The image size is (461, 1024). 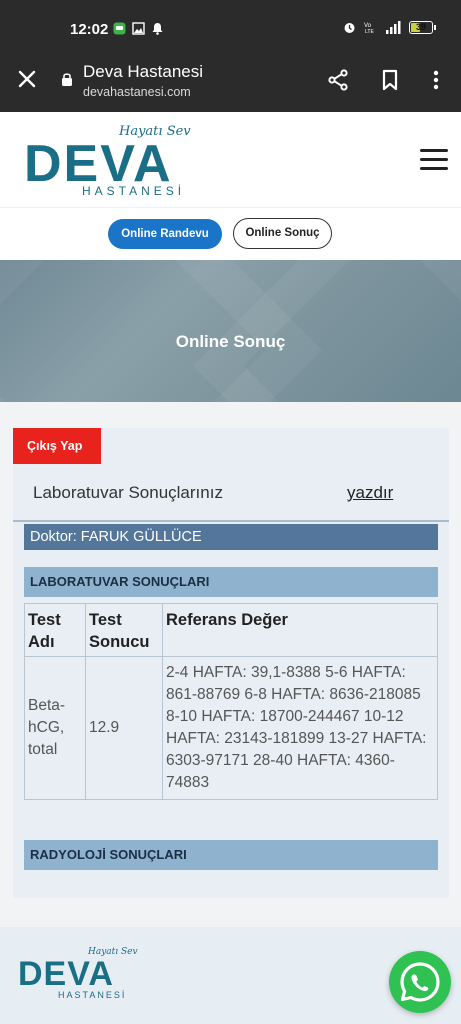 What do you see at coordinates (349, 28) in the screenshot?
I see `alarm-icon` at bounding box center [349, 28].